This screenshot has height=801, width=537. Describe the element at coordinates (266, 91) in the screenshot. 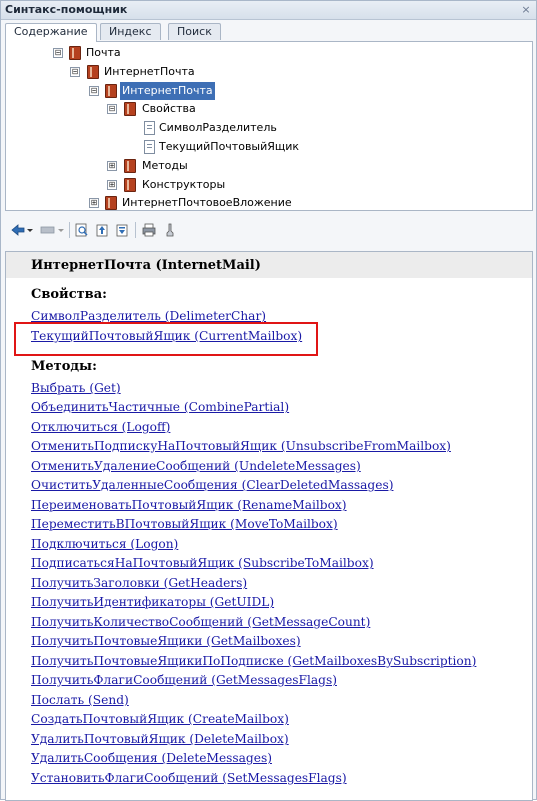

I see `tree-item-internet-mail-selected: ⊟ ИнтернетПочта` at that location.